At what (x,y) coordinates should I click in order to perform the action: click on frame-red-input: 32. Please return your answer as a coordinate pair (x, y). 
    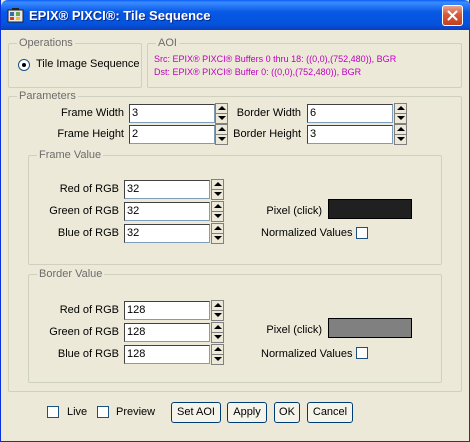
    Looking at the image, I should click on (167, 189).